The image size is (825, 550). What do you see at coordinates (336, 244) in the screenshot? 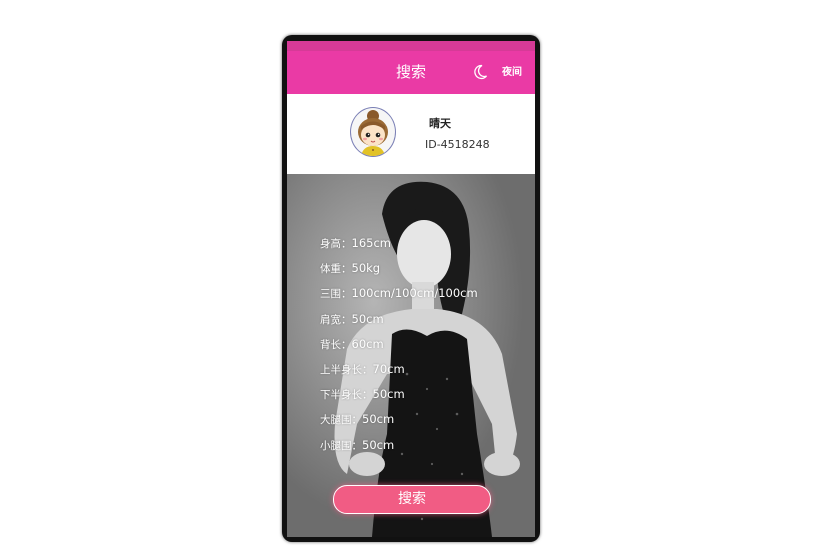
I see `measurement-label: 身高：` at bounding box center [336, 244].